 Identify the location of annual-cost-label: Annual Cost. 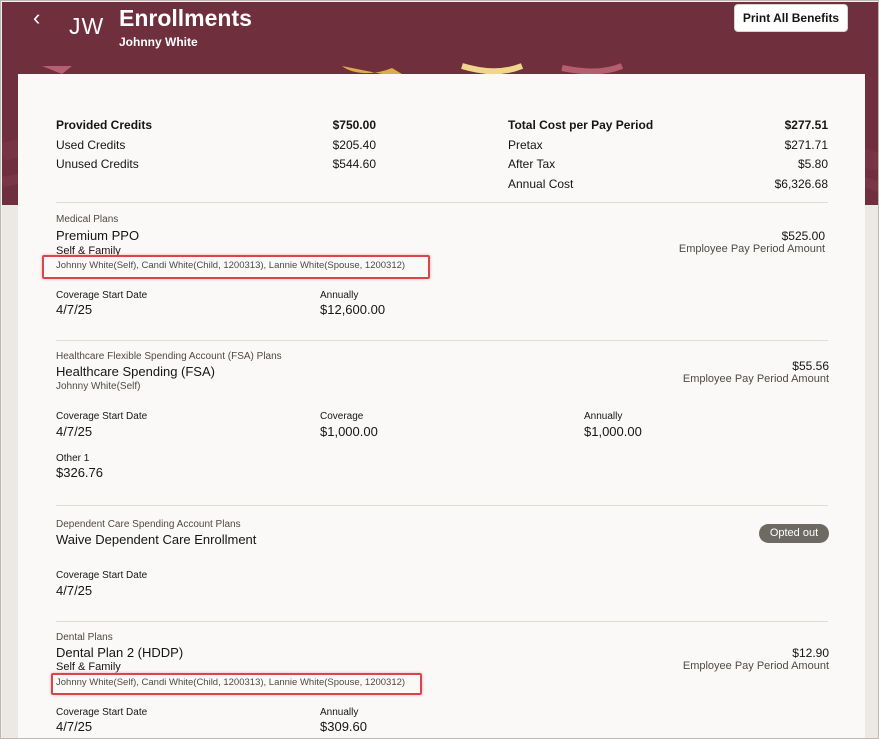
(541, 184).